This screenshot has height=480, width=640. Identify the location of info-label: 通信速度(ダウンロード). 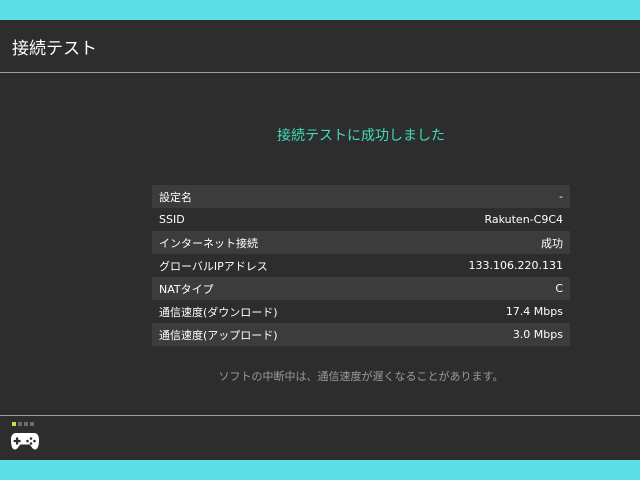
(218, 312).